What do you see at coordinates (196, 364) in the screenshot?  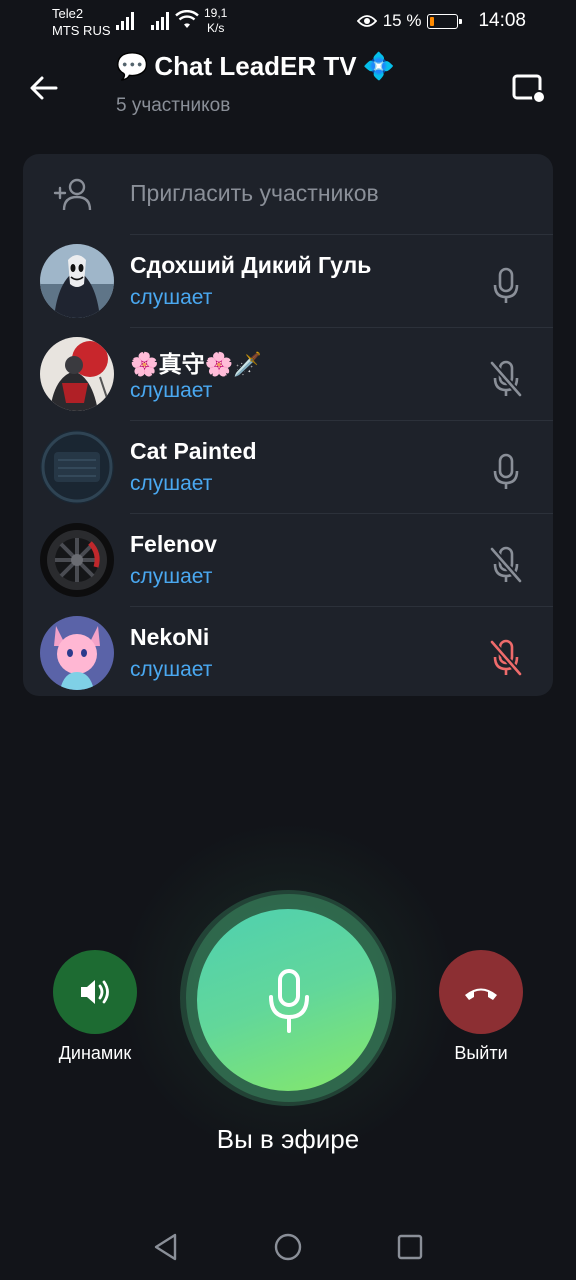 I see `participant-name: 🌸真守🌸🗡️` at bounding box center [196, 364].